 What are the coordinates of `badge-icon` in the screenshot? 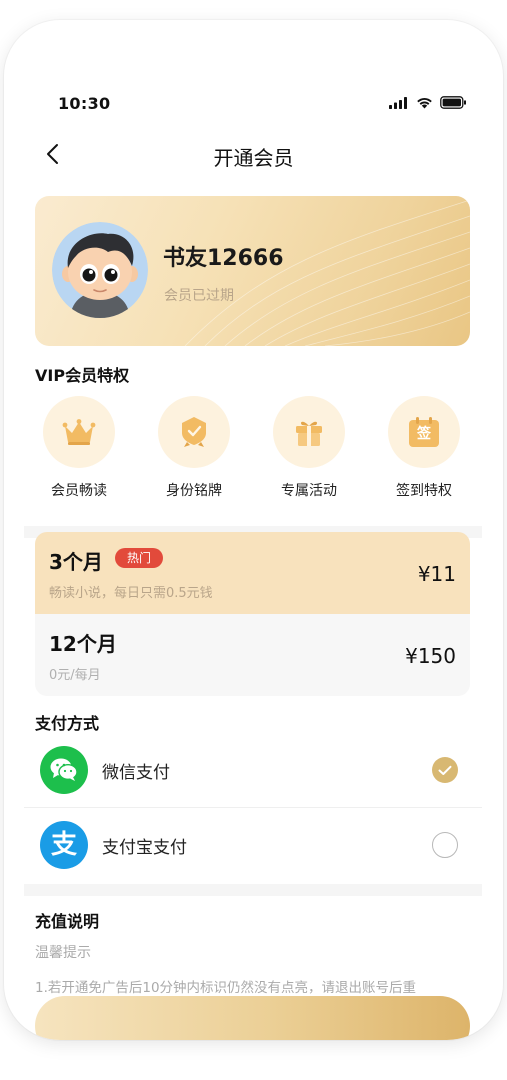 It's located at (194, 432).